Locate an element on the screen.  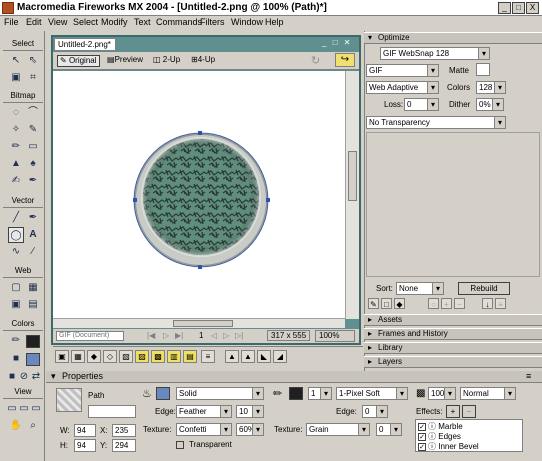
hotspot-tool-icon: ▢ is located at coordinates (16, 288).